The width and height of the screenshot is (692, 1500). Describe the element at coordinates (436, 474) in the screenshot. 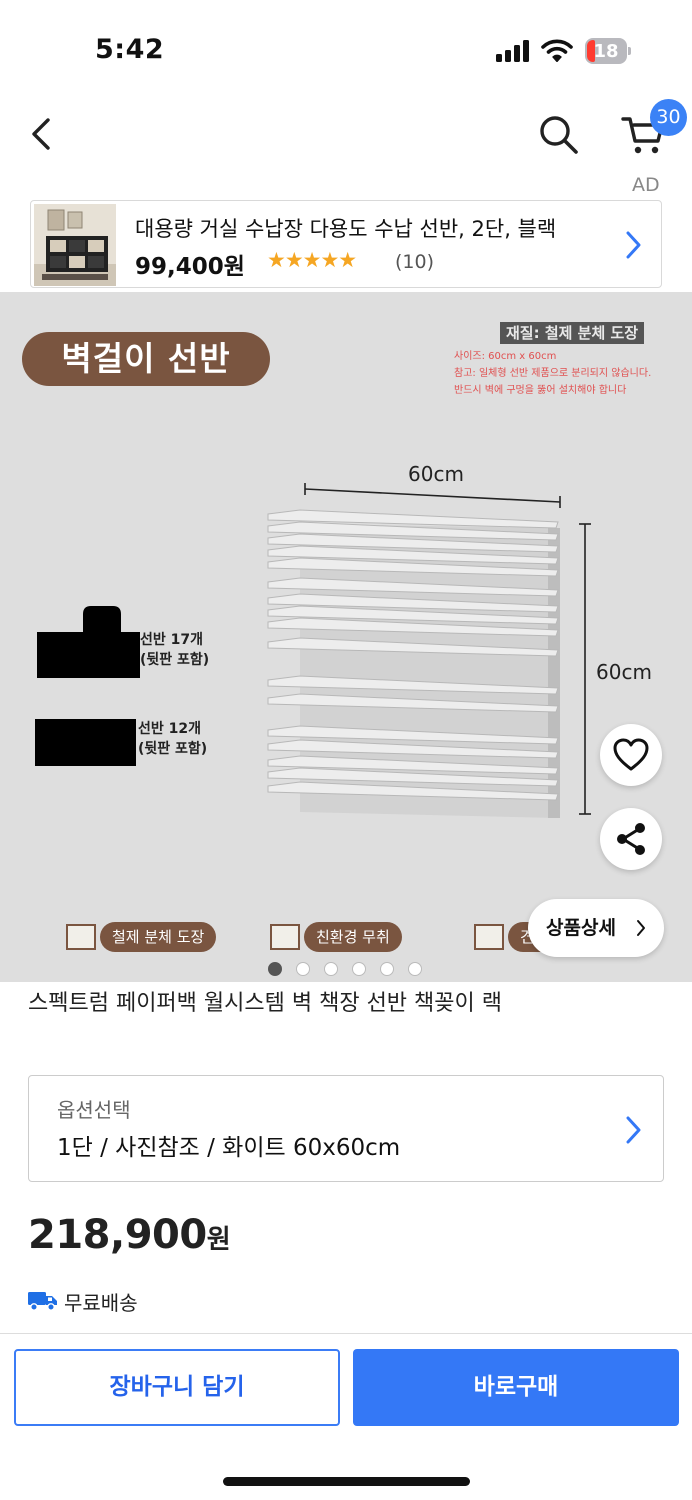

I see `width-dimension-label: 60cm` at that location.